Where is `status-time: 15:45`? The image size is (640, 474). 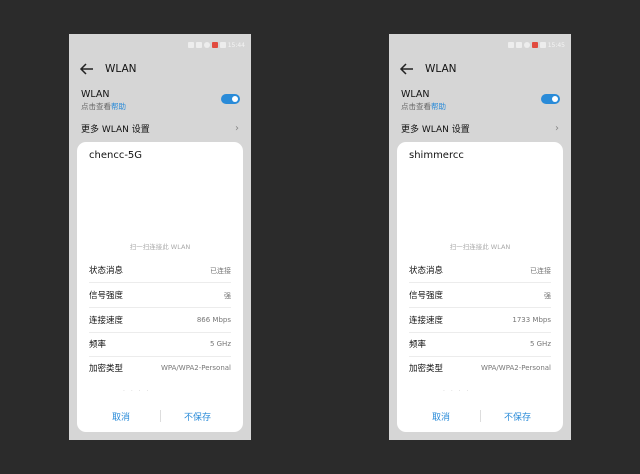
status-time: 15:45 is located at coordinates (556, 45).